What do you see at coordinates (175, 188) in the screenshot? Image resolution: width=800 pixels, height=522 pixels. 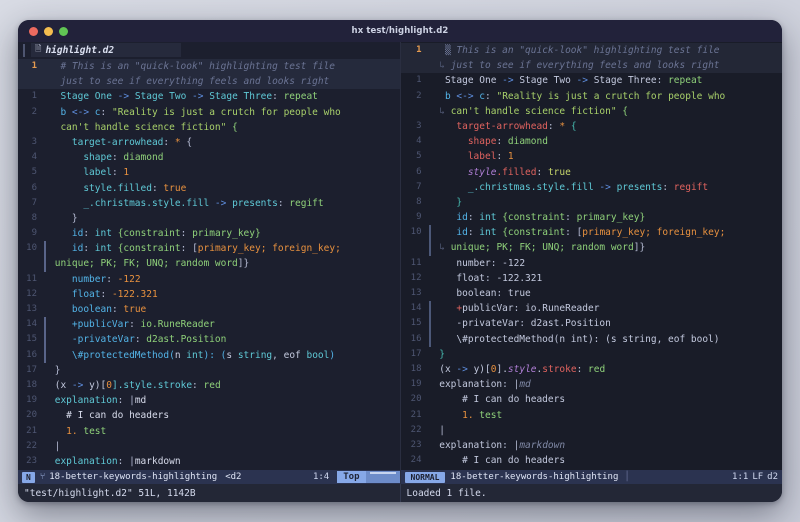 I see `code-token: true` at bounding box center [175, 188].